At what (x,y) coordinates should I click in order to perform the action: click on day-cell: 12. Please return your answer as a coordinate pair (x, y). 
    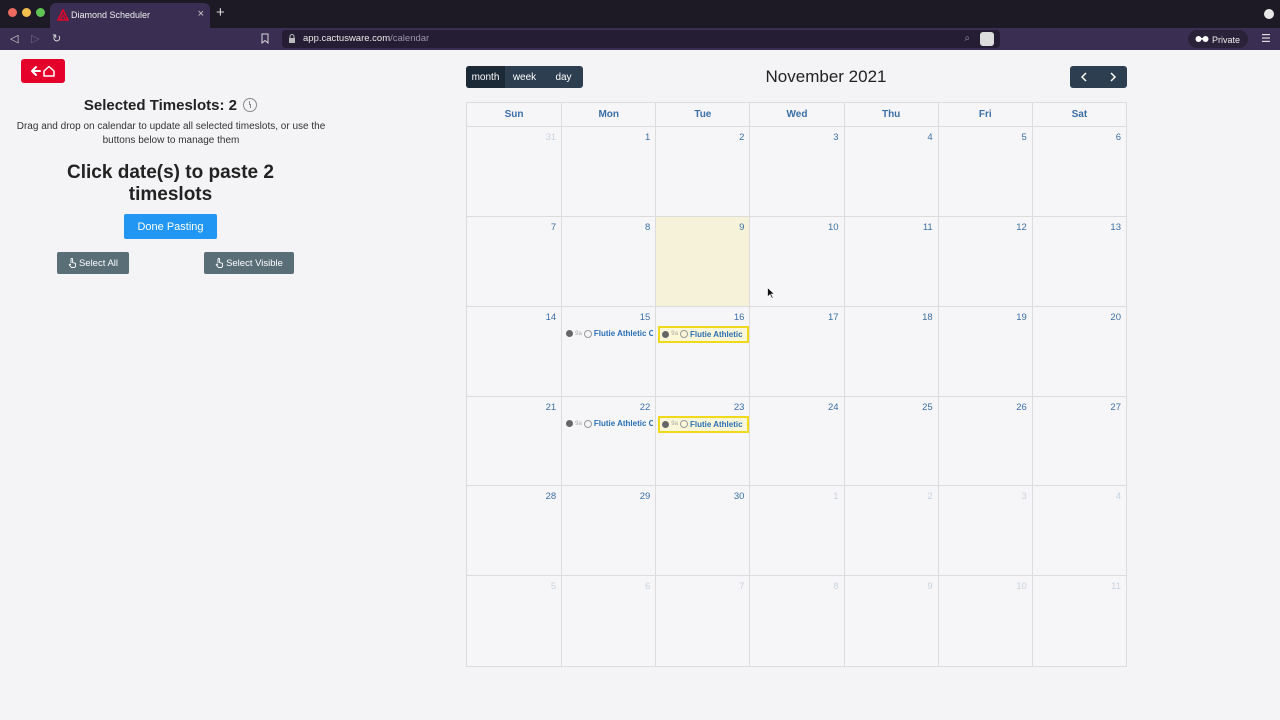
    Looking at the image, I should click on (984, 261).